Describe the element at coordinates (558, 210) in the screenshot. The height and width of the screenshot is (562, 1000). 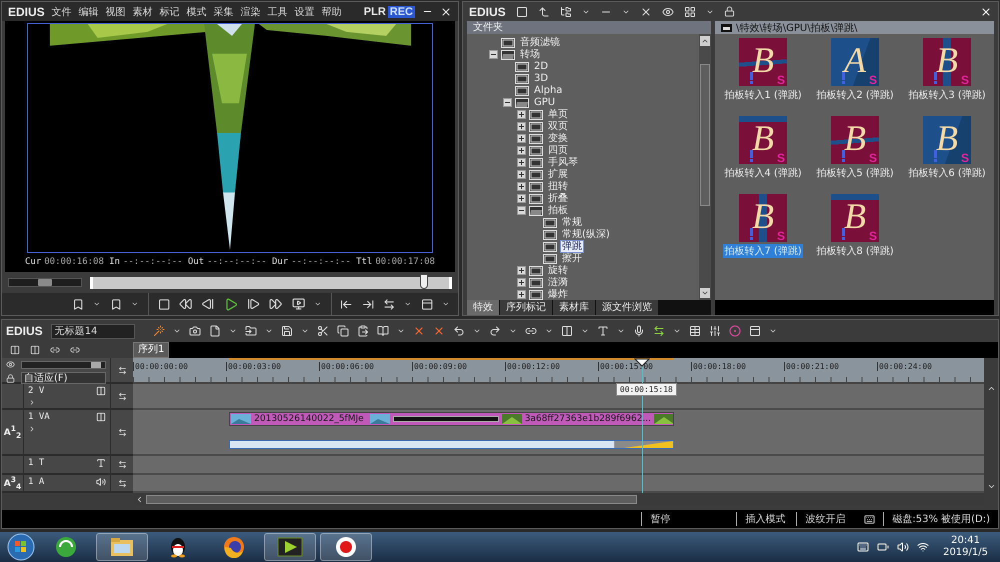
I see `tree-item: 拍板` at that location.